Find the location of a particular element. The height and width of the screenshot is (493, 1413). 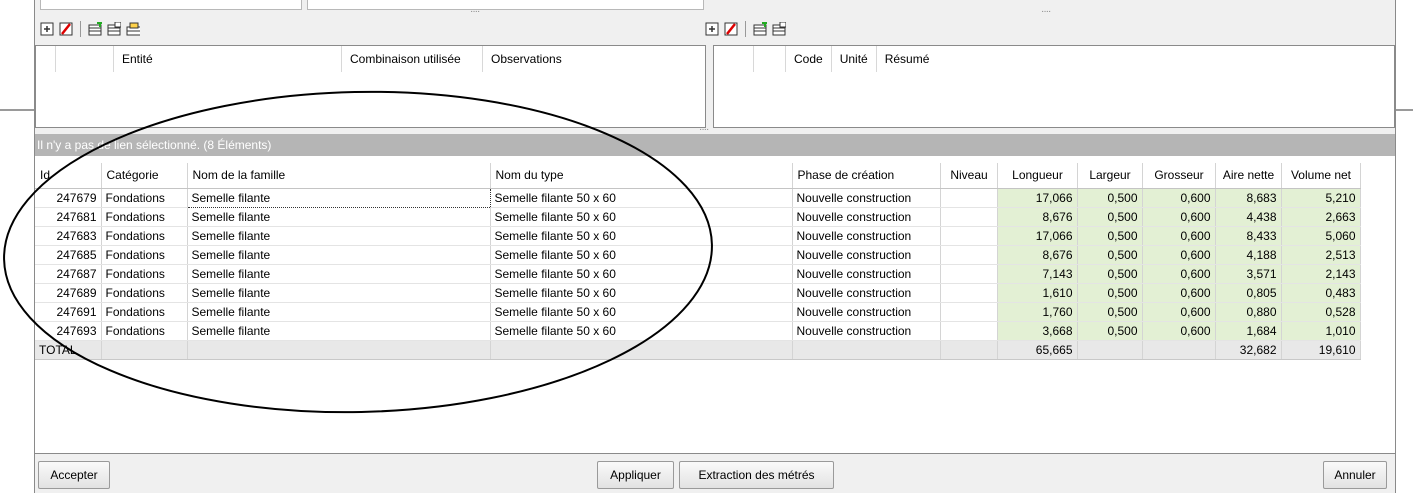

delete-icon is located at coordinates (731, 29).